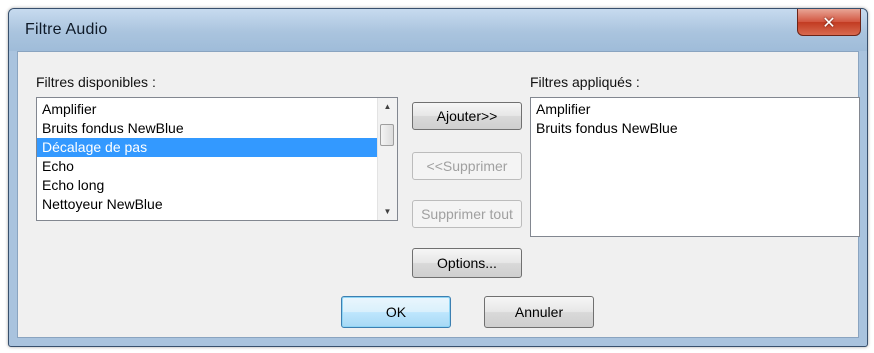 Image resolution: width=874 pixels, height=353 pixels. Describe the element at coordinates (467, 166) in the screenshot. I see `remove-button: <<Supprimer` at that location.